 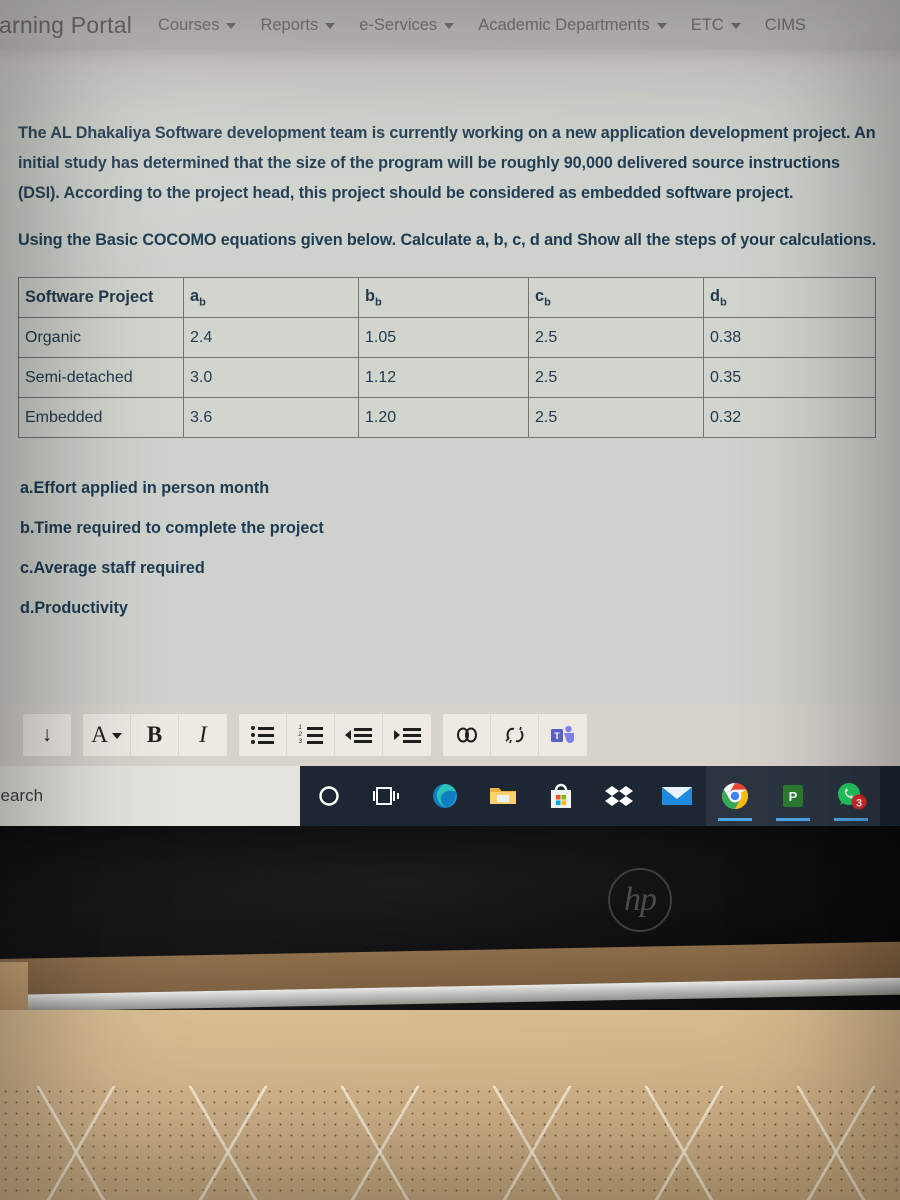 I want to click on table-row: Organic 2.4 1.05 2.5 0.38, so click(x=447, y=337).